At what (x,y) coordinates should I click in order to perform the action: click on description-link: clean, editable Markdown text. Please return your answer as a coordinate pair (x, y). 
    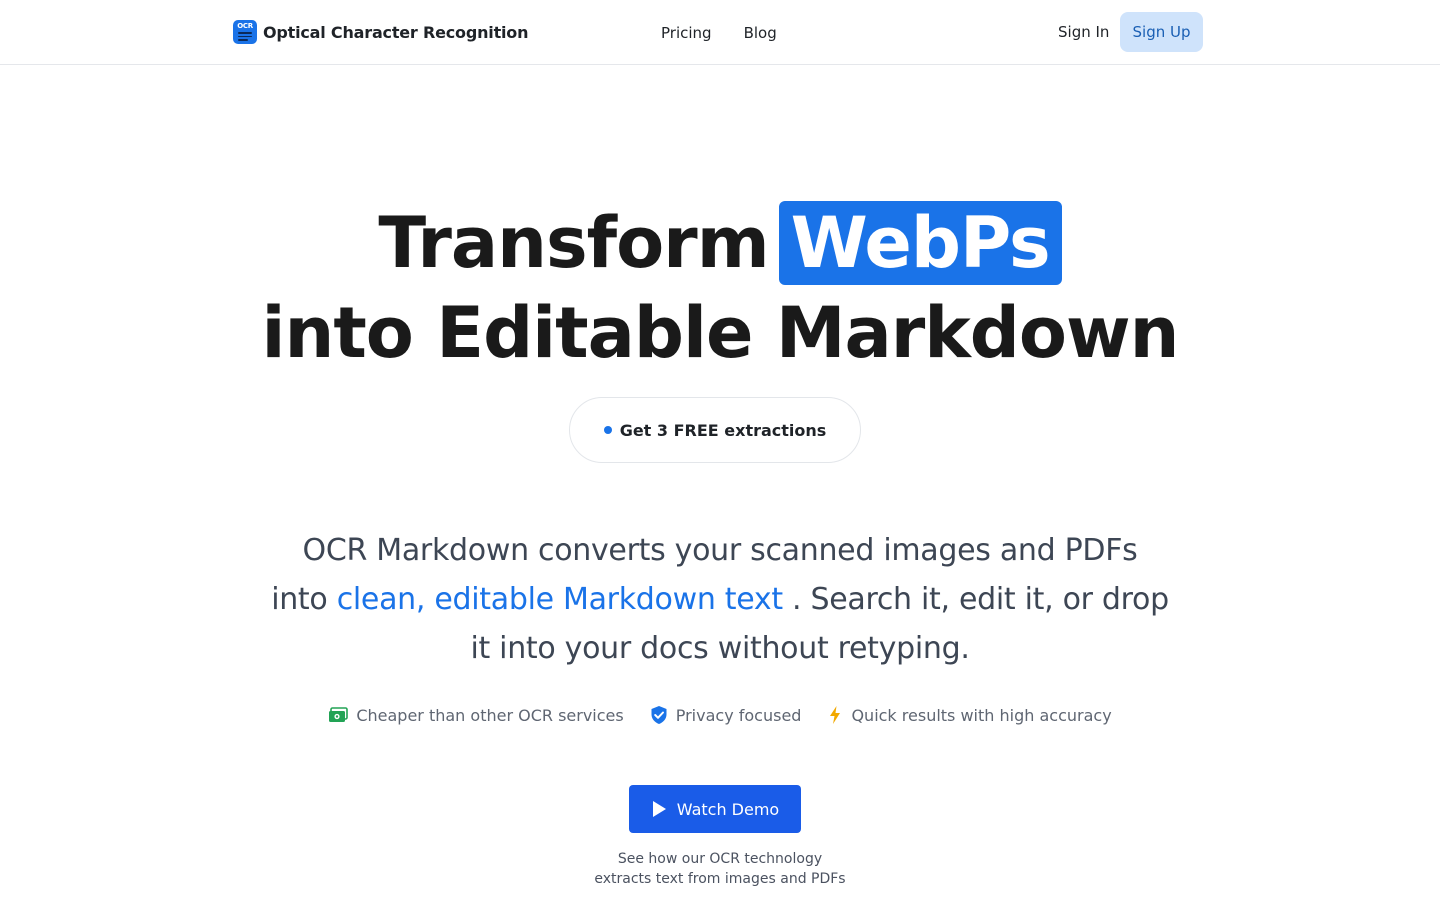
    Looking at the image, I should click on (560, 599).